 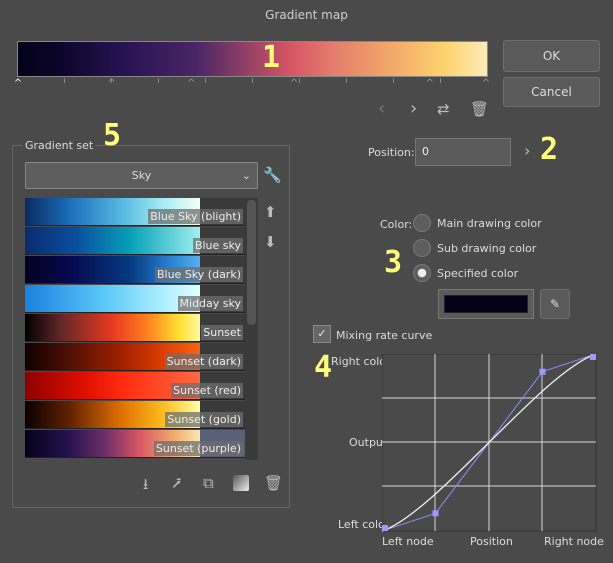 I want to click on mixing-curve-label: Mixing rate curve, so click(x=384, y=335).